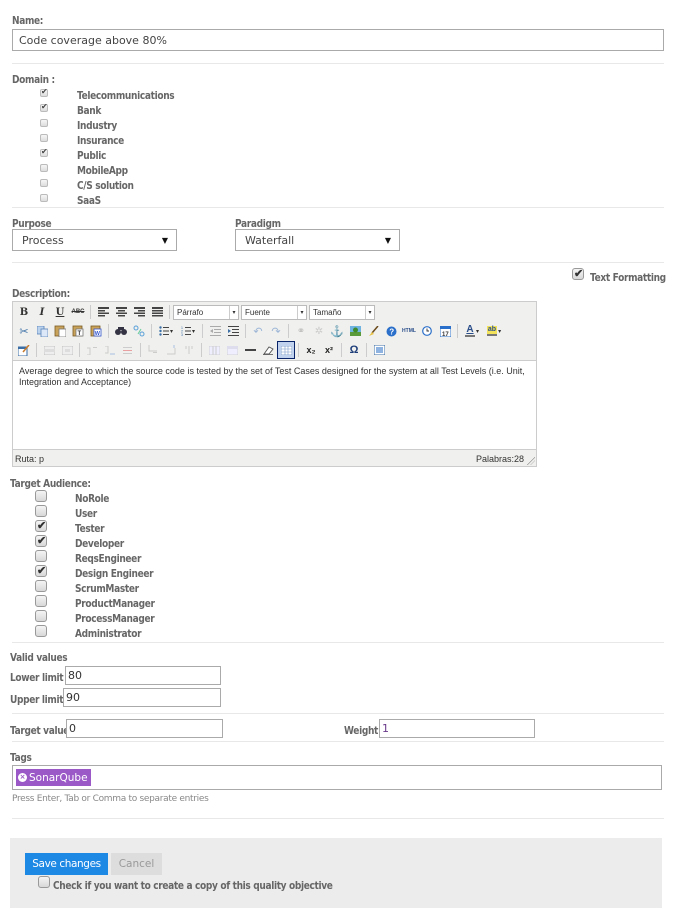 This screenshot has height=920, width=682. Describe the element at coordinates (153, 350) in the screenshot. I see `insert-col-before-icon` at that location.